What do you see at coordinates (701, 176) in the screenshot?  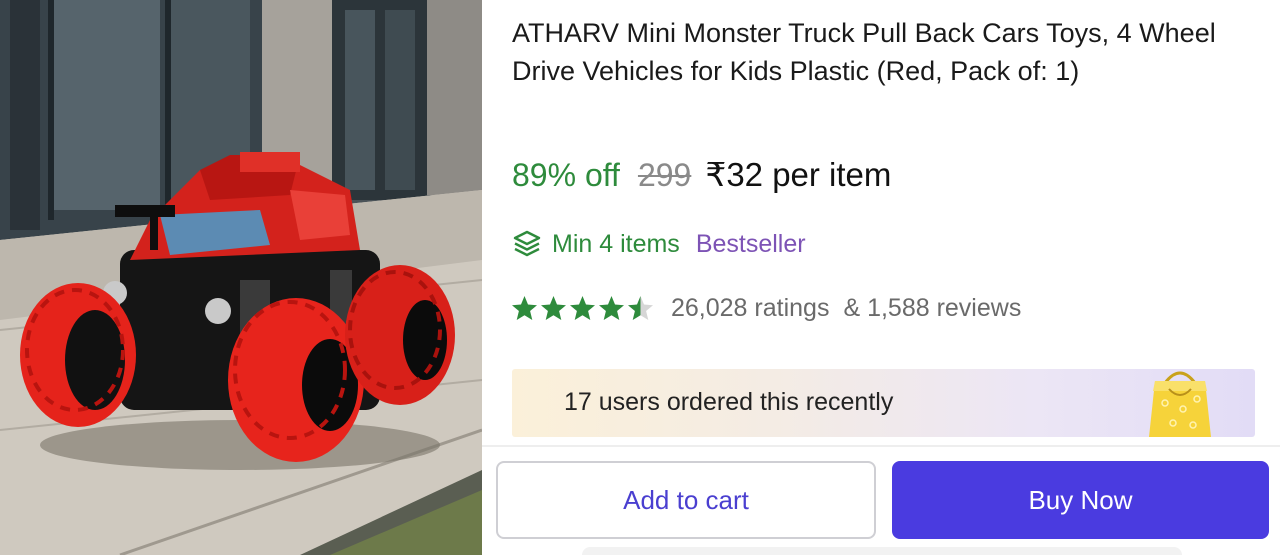 I see `price-row: 89% off 299 ₹32 per item` at bounding box center [701, 176].